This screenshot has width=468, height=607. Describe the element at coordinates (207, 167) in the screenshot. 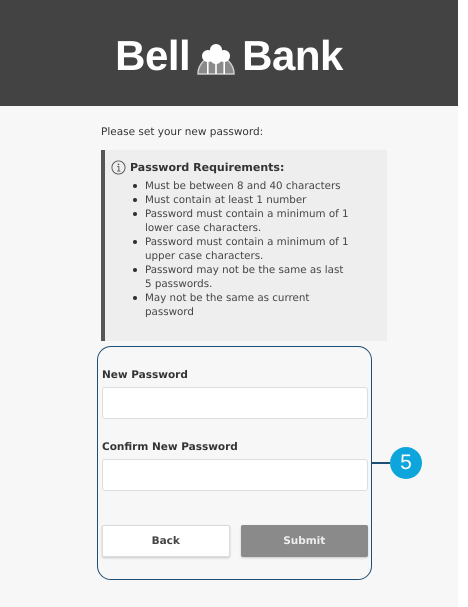

I see `requirements-title: Password Requirements:` at that location.